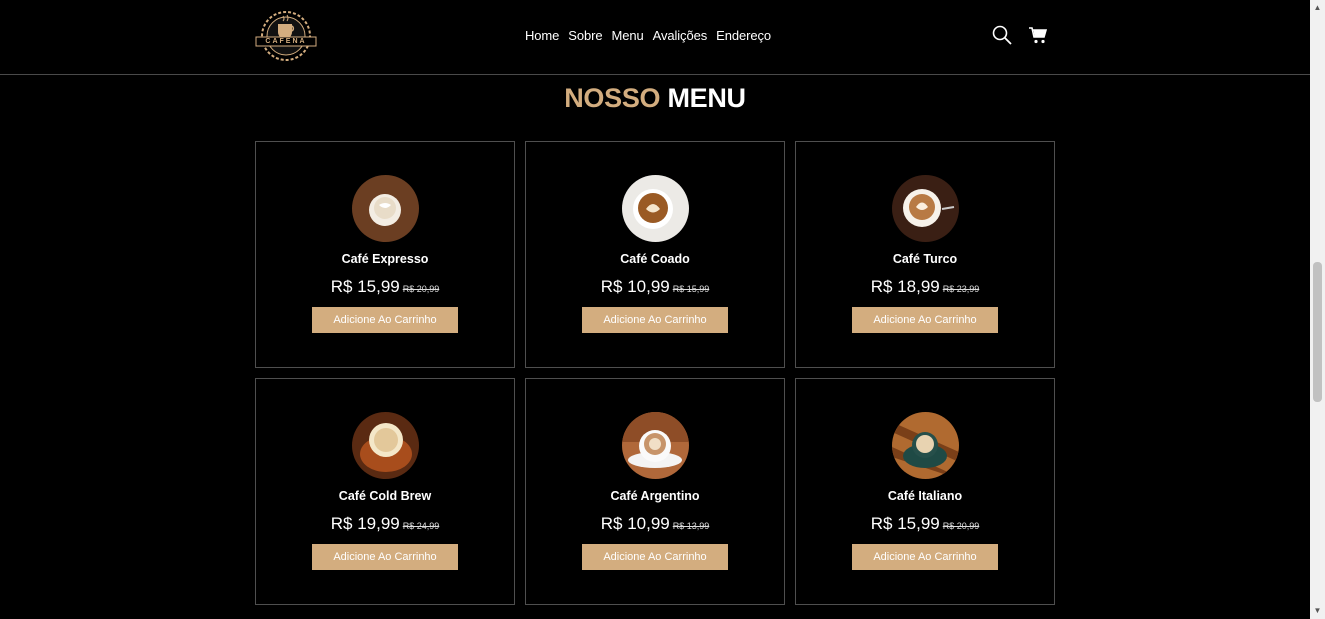 This screenshot has height=619, width=1325. Describe the element at coordinates (1002, 35) in the screenshot. I see `search-icon` at that location.